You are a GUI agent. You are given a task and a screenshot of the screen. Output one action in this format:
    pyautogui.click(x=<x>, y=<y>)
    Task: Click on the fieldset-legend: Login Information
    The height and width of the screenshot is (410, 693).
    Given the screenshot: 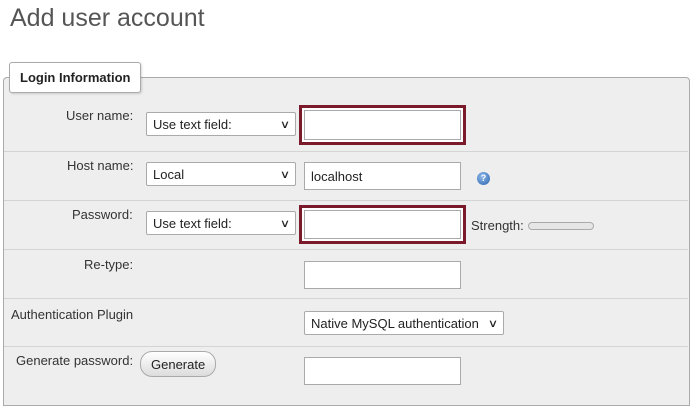 What is the action you would take?
    pyautogui.click(x=75, y=77)
    